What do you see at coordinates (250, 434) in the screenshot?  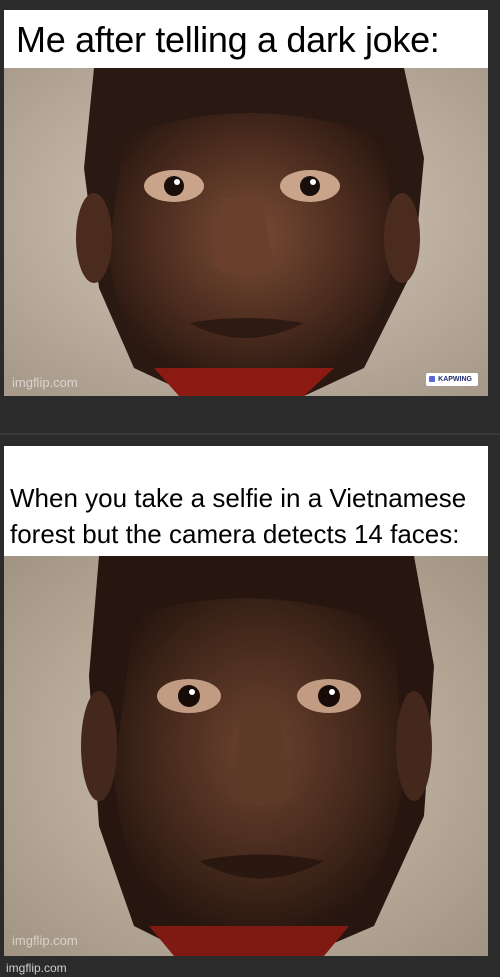 I see `panel-divider` at bounding box center [250, 434].